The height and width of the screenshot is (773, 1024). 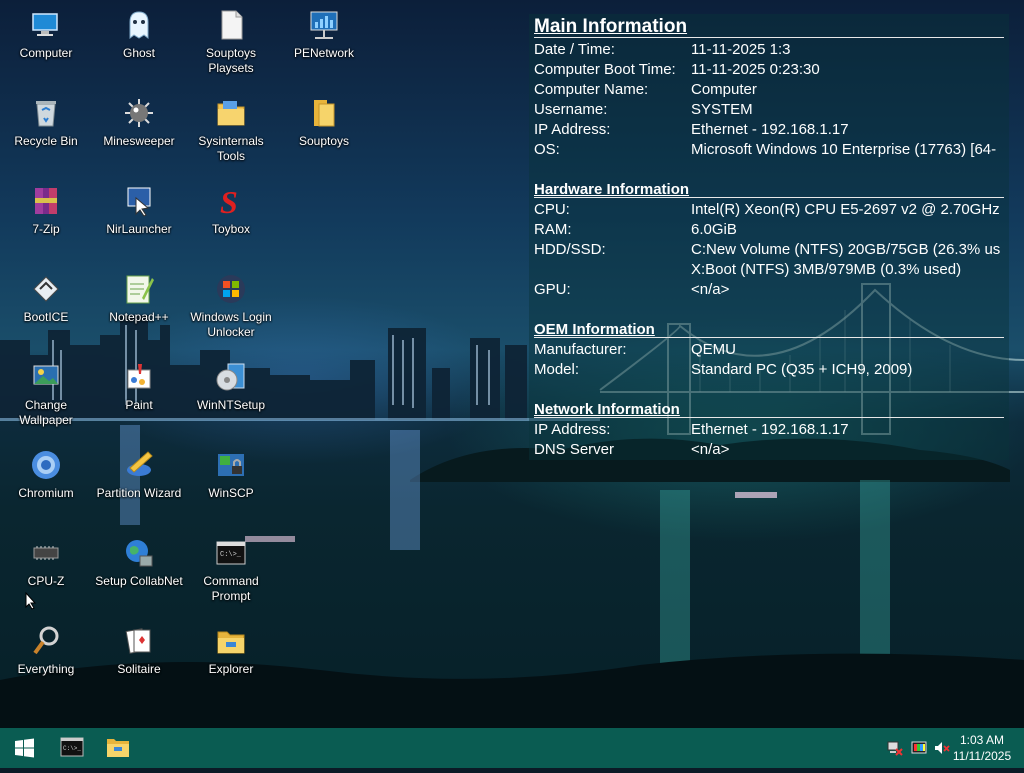 I want to click on desktop-icon-label: Explorer, so click(x=231, y=669).